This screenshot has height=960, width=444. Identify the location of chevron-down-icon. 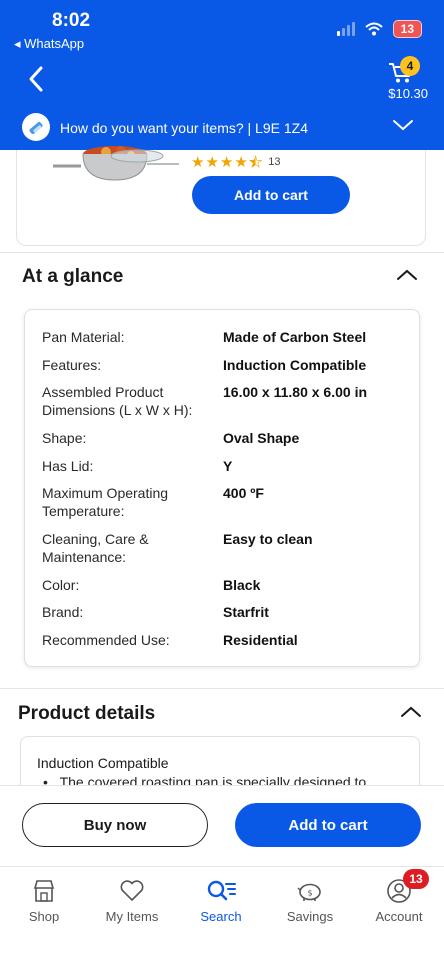
(403, 125).